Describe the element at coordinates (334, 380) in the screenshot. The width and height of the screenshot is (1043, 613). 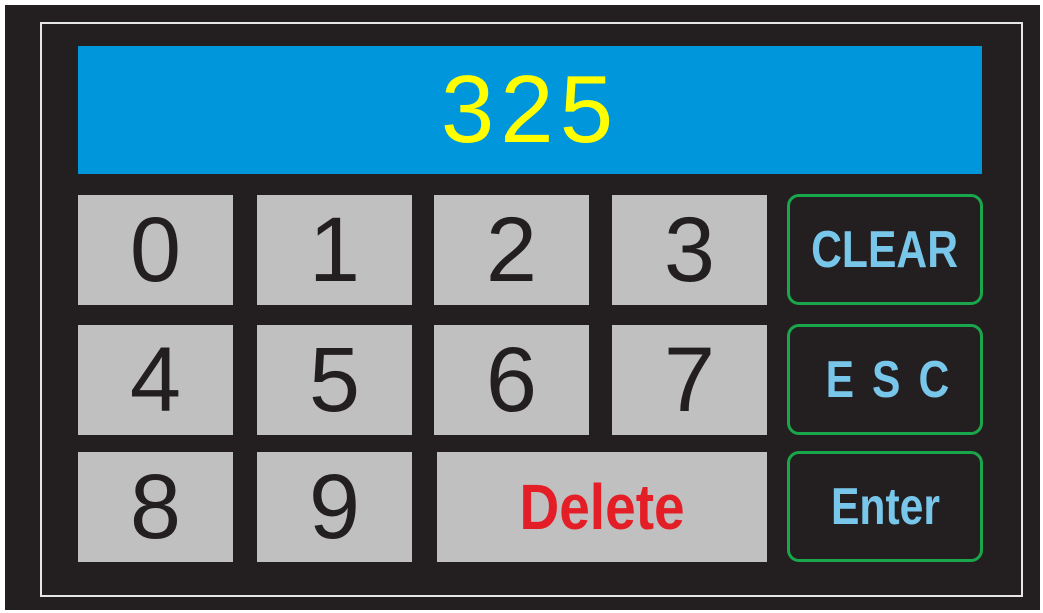
I see `key-5: 5` at that location.